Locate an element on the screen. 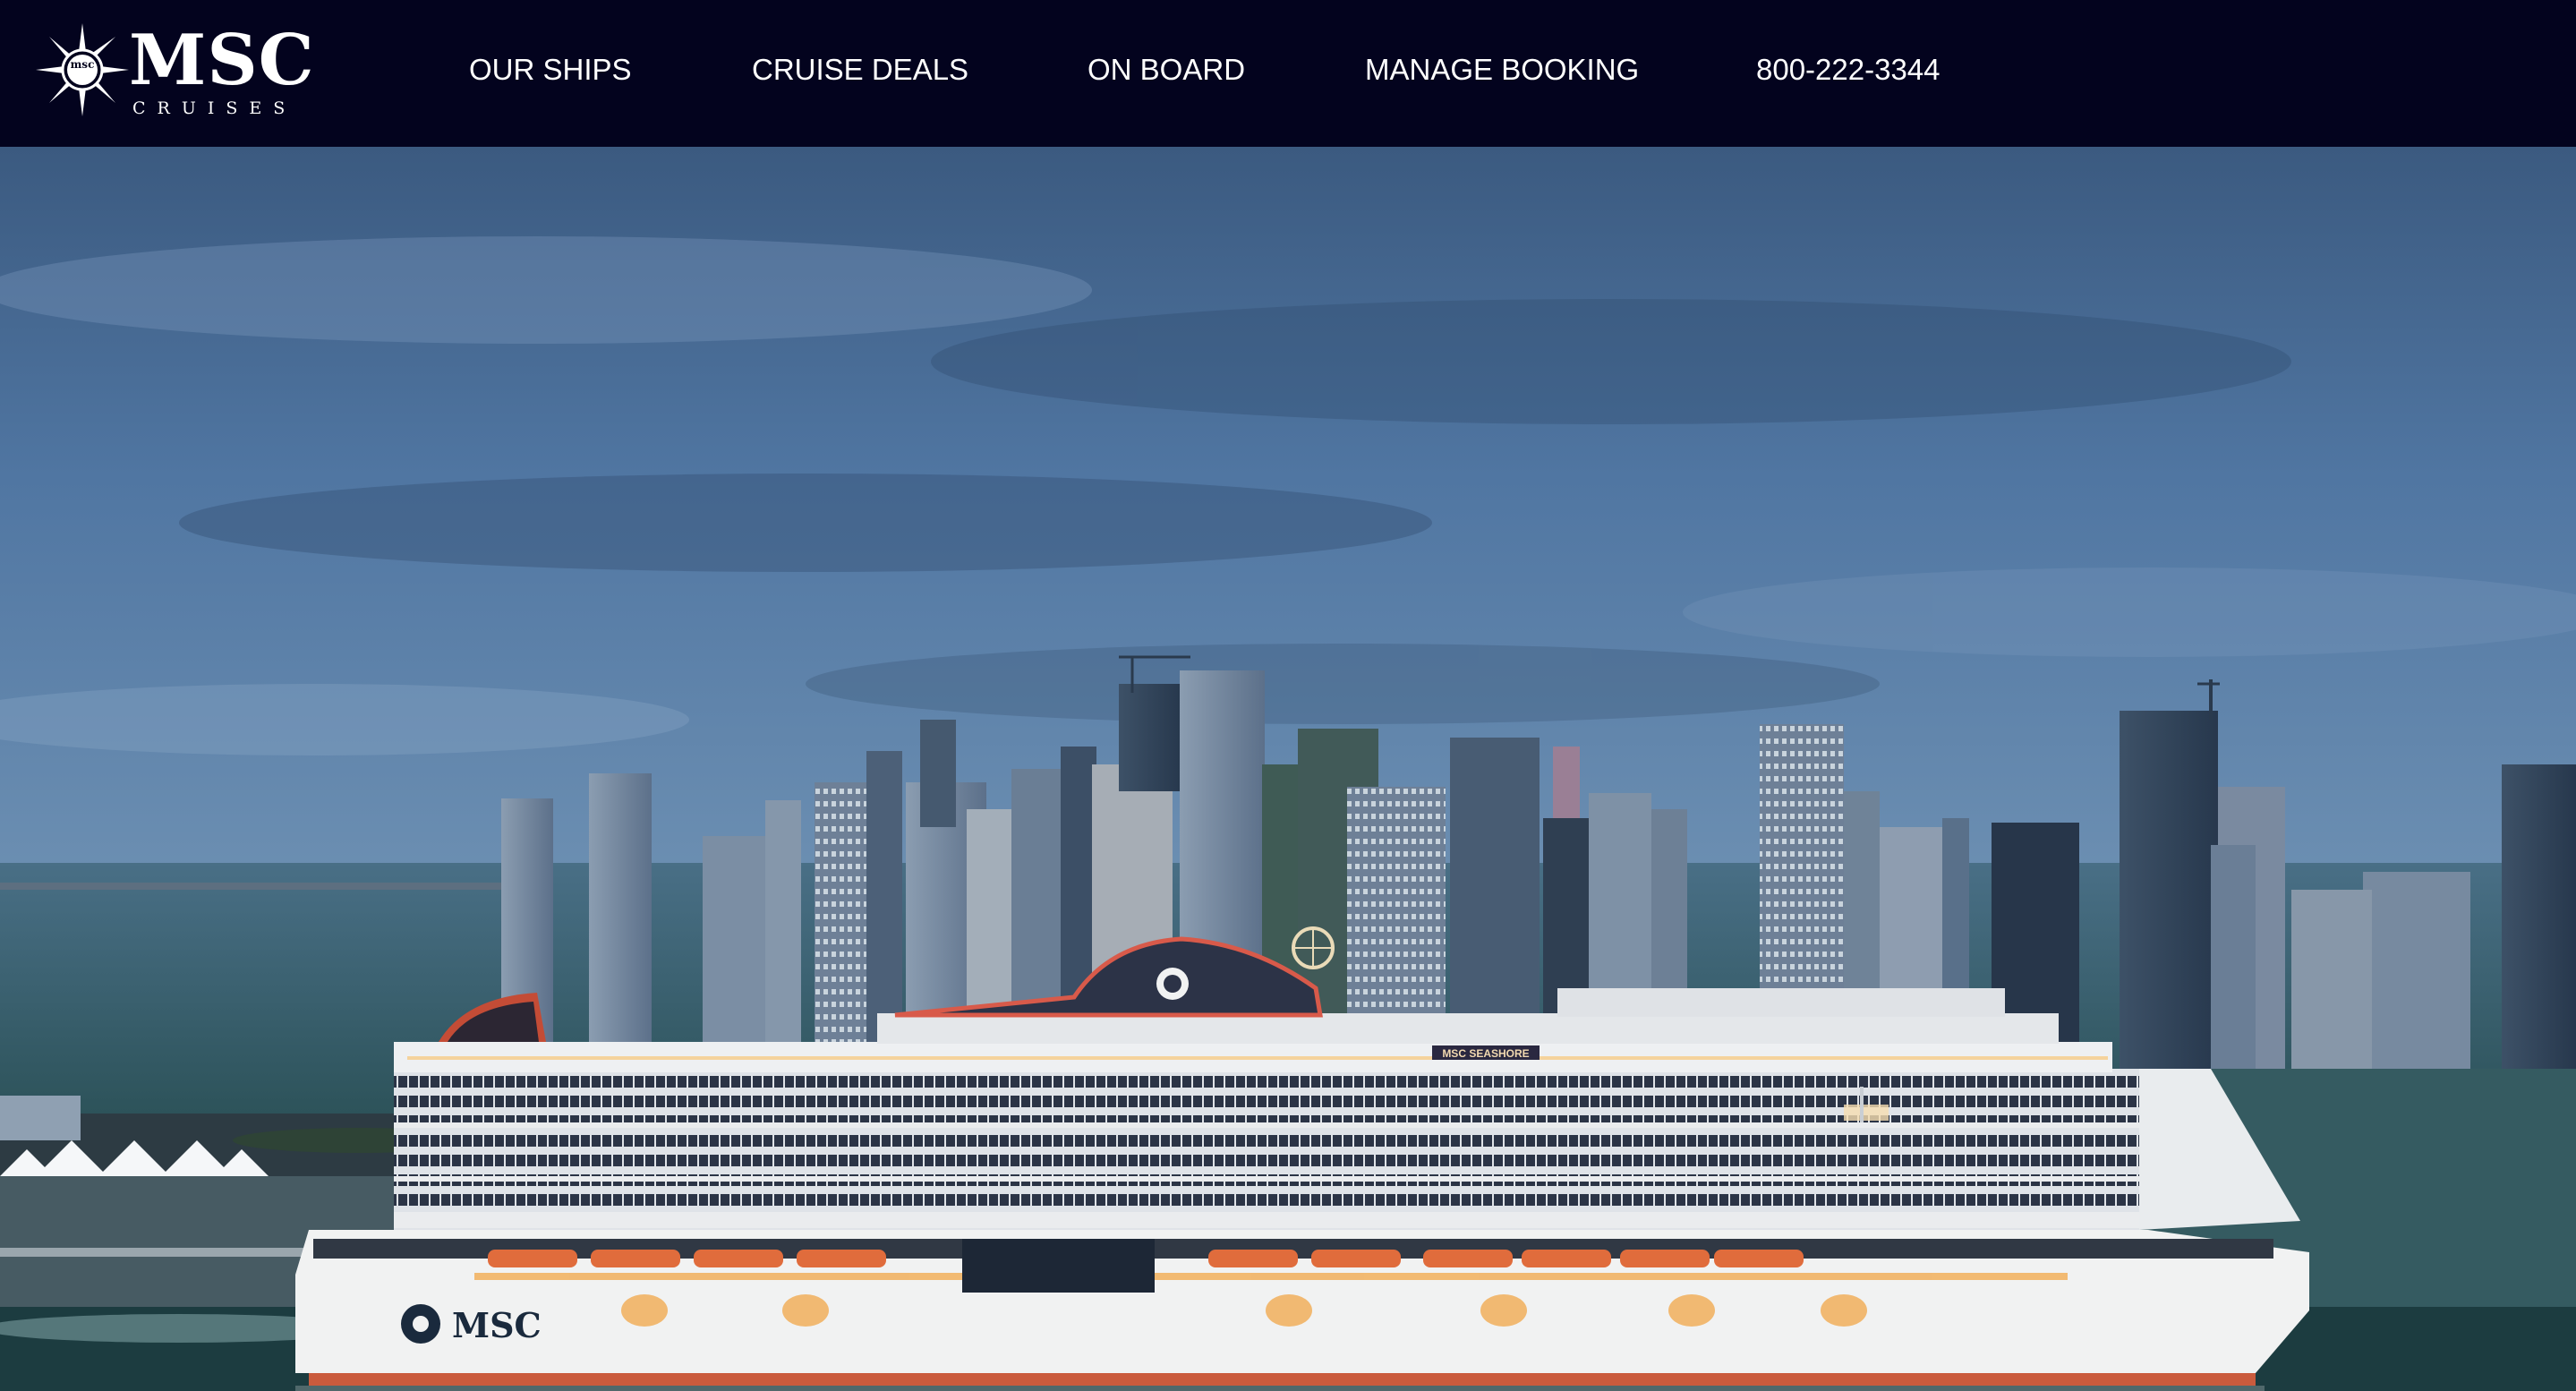  nav-cruise-deals: CRUISE DEALS is located at coordinates (860, 70).